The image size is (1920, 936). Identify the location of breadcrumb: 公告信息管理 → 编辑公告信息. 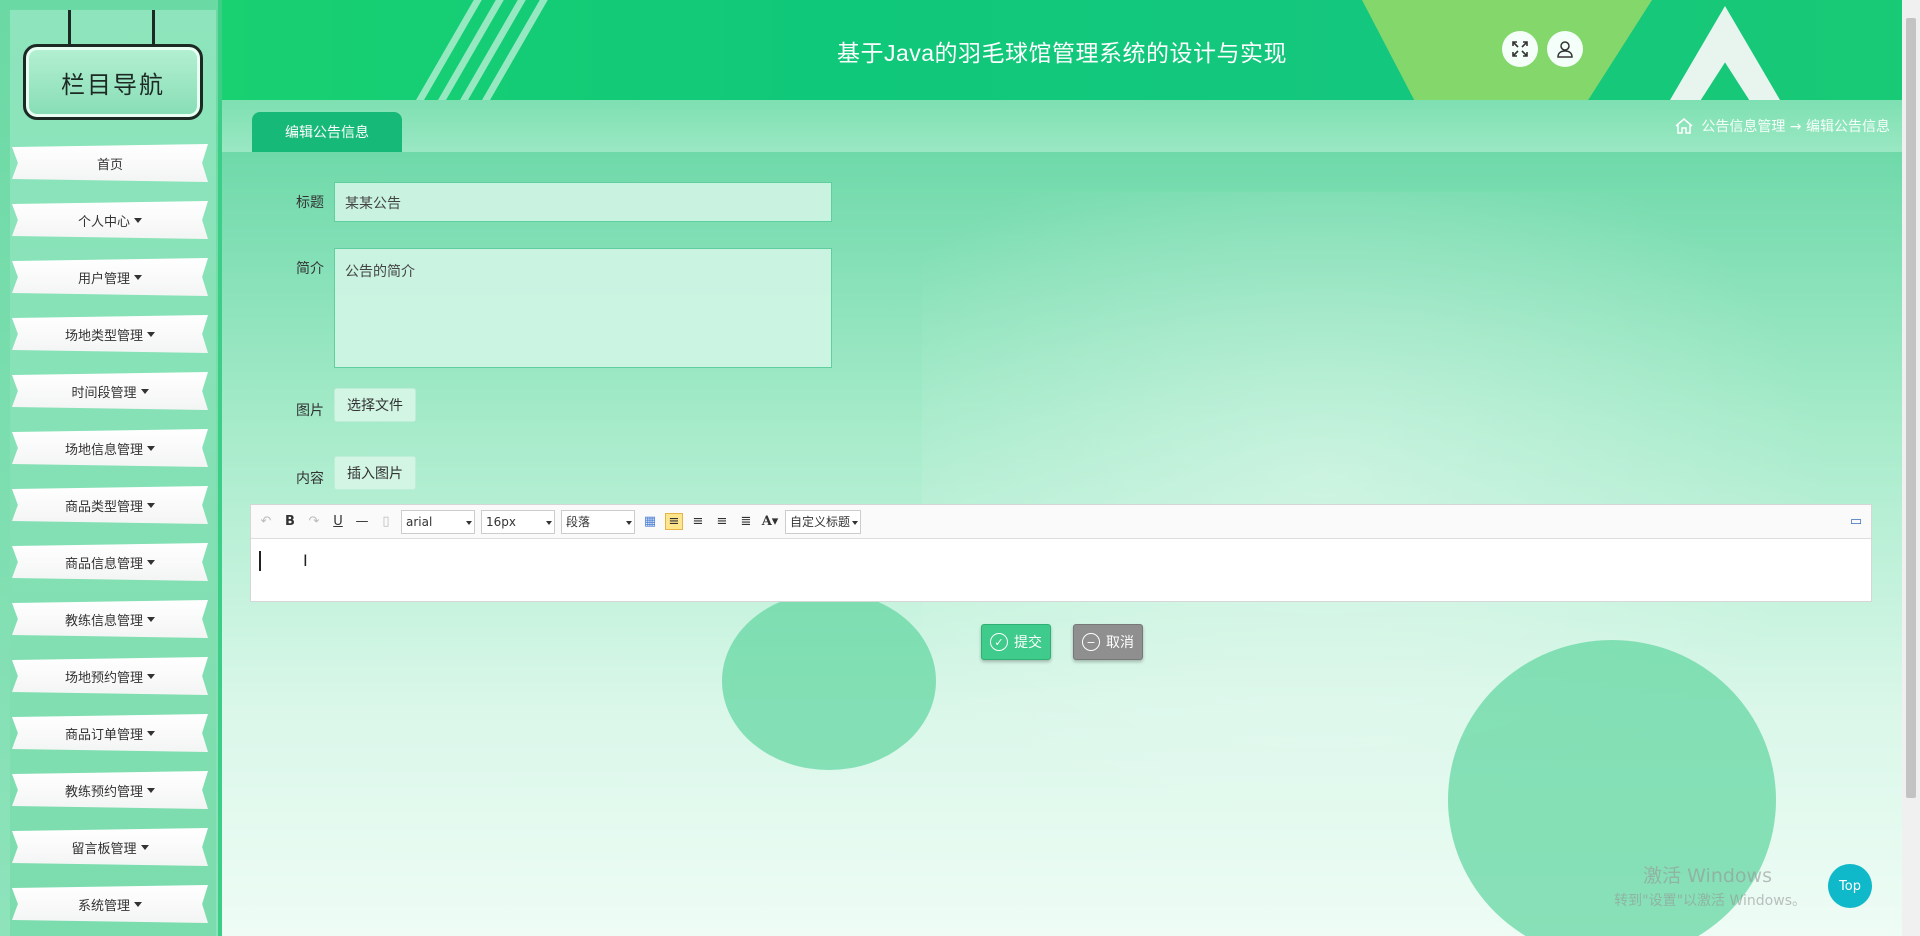
(1782, 126).